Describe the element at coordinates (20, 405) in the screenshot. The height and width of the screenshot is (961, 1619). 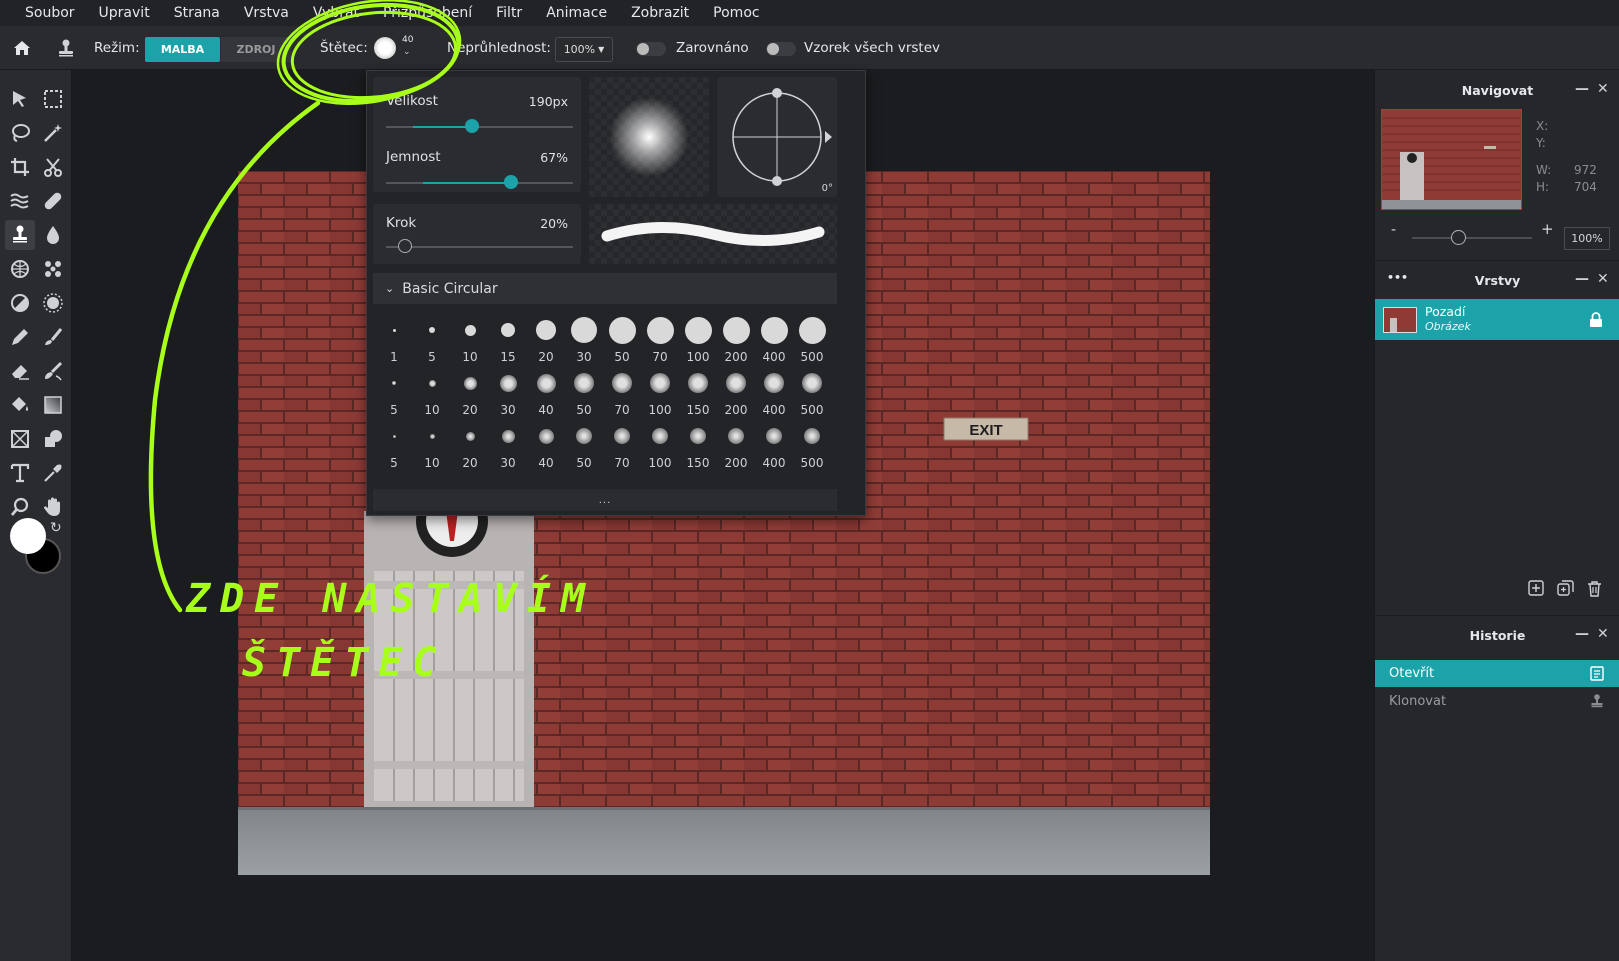
I see `fill-bucket-icon` at that location.